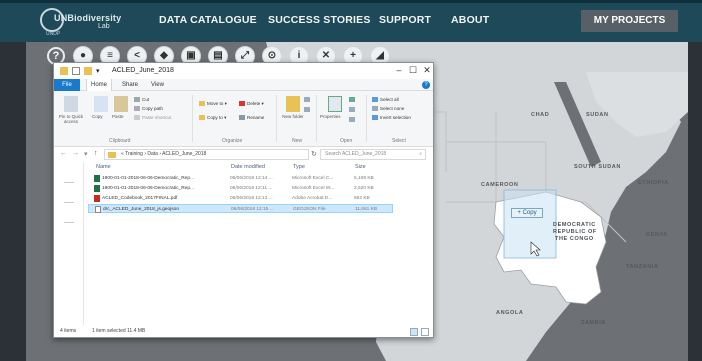 The width and height of the screenshot is (702, 361). I want to click on select-all-button: Select all, so click(385, 100).